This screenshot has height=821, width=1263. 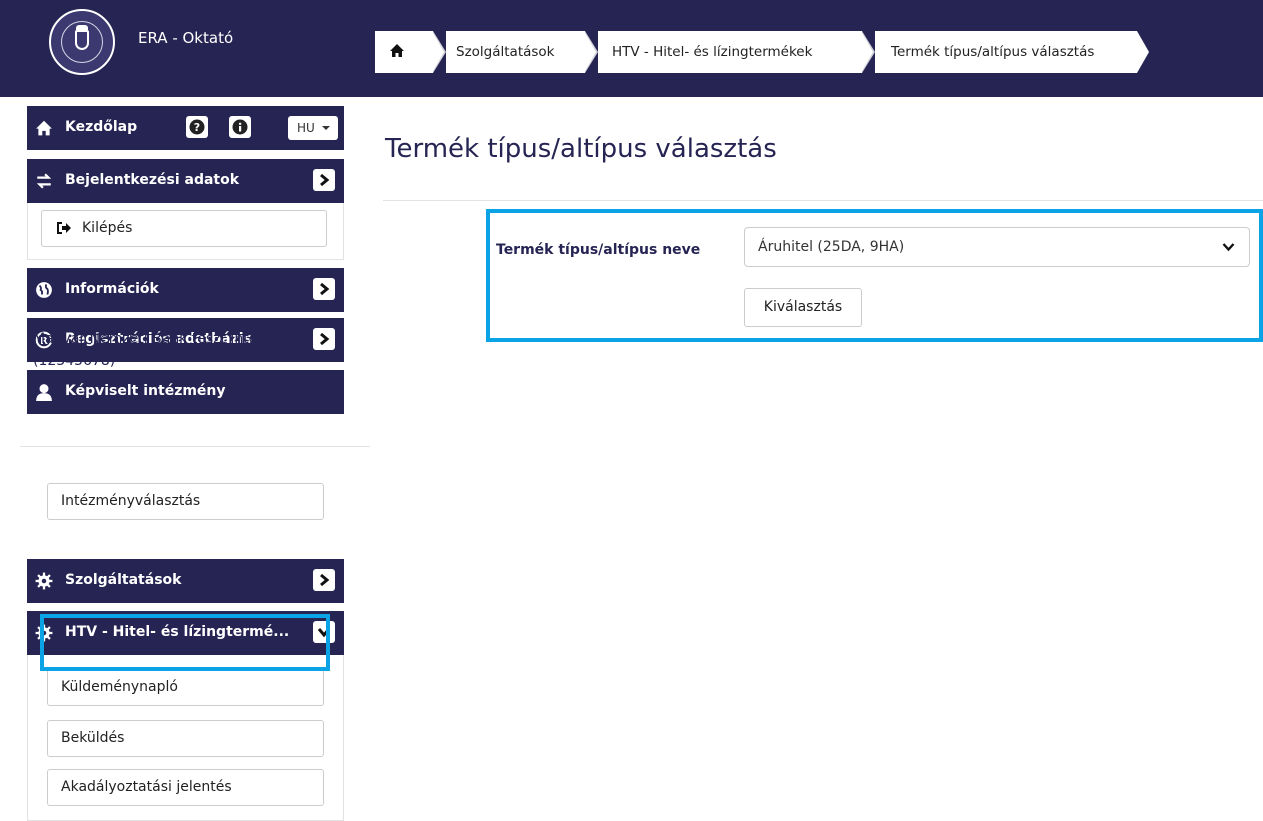 What do you see at coordinates (831, 247) in the screenshot?
I see `product-type-value: Áruhitel (25DA, 9HA)` at bounding box center [831, 247].